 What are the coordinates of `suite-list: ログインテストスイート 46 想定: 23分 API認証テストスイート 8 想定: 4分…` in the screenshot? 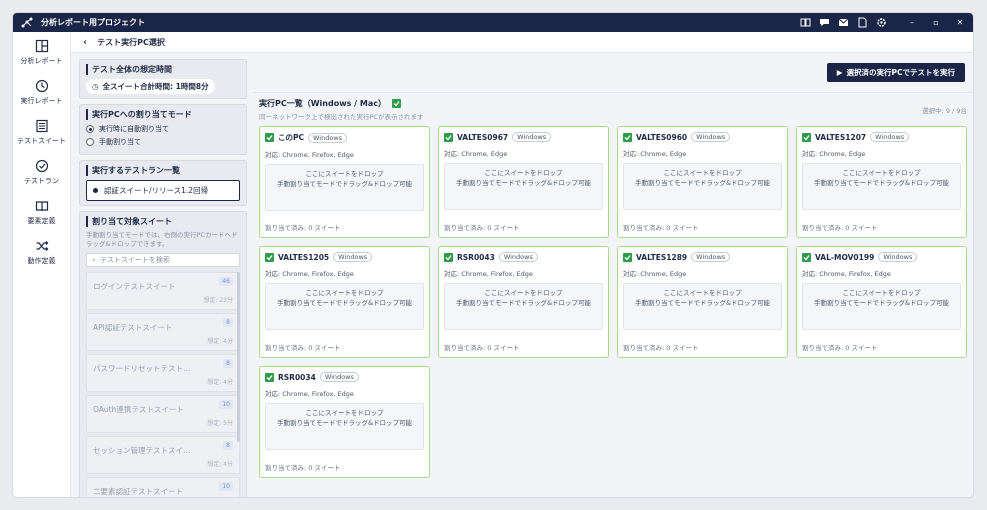 It's located at (163, 384).